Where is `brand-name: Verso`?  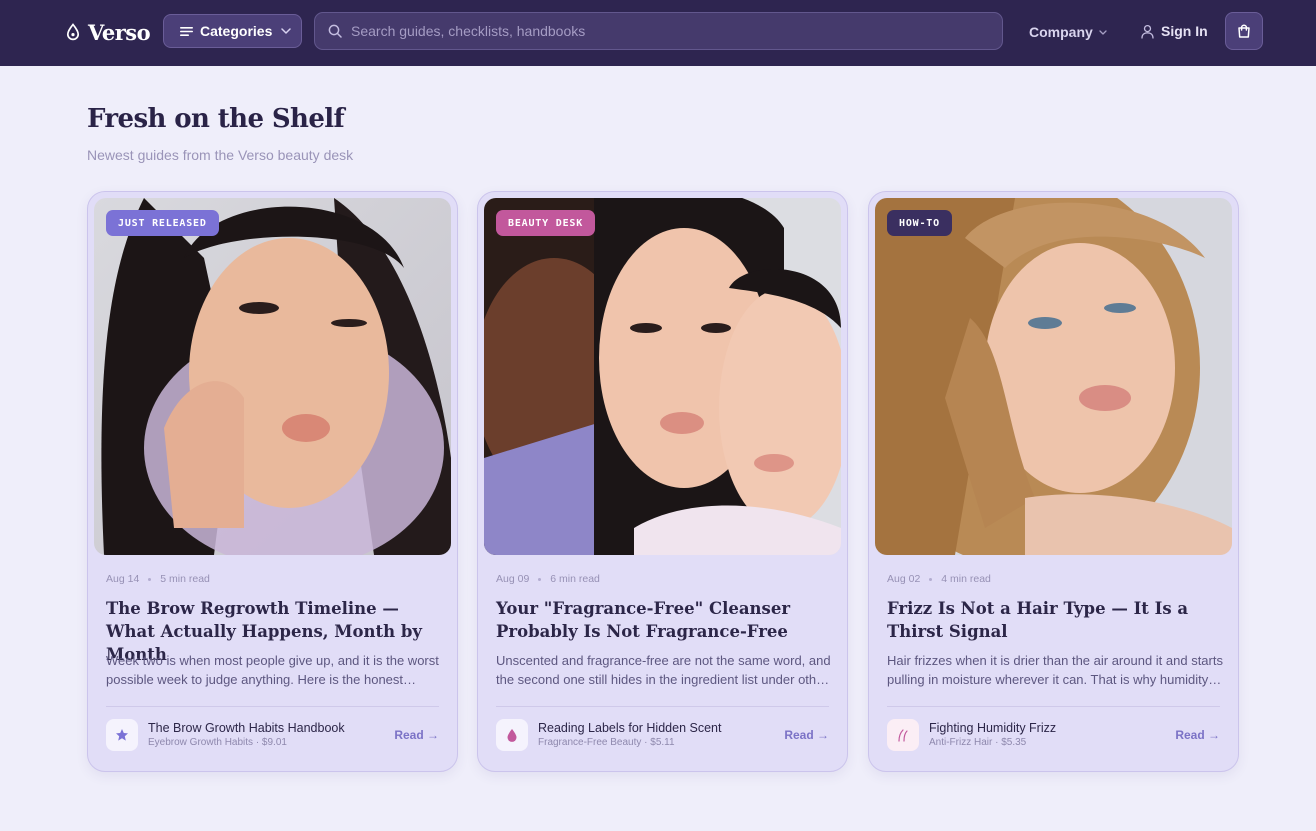 brand-name: Verso is located at coordinates (119, 32).